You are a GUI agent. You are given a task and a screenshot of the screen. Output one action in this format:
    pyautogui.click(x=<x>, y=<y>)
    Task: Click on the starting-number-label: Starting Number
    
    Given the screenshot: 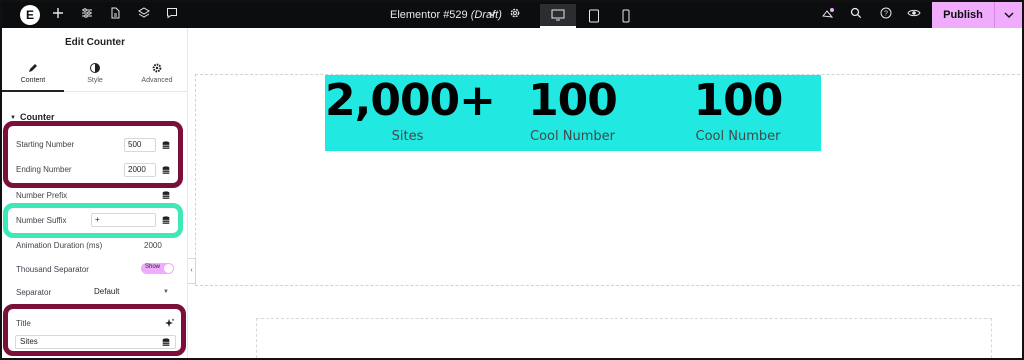 What is the action you would take?
    pyautogui.click(x=45, y=144)
    